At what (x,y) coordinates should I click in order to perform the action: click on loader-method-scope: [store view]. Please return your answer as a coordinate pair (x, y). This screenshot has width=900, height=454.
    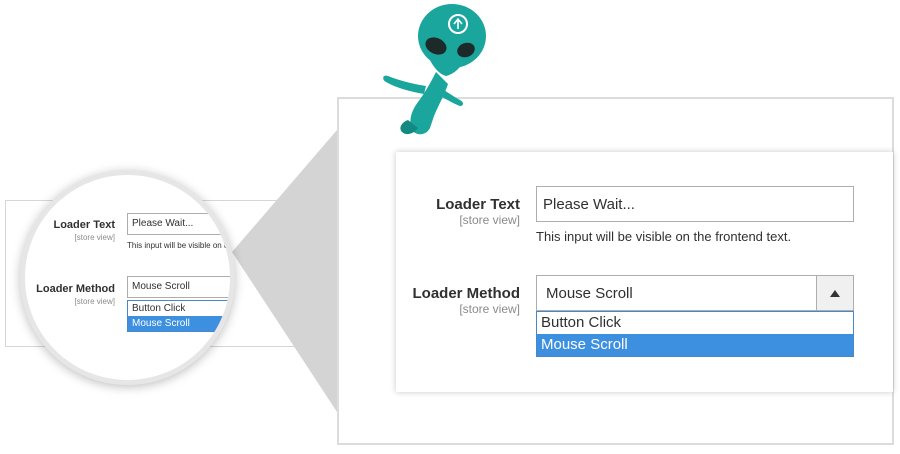
    Looking at the image, I should click on (489, 309).